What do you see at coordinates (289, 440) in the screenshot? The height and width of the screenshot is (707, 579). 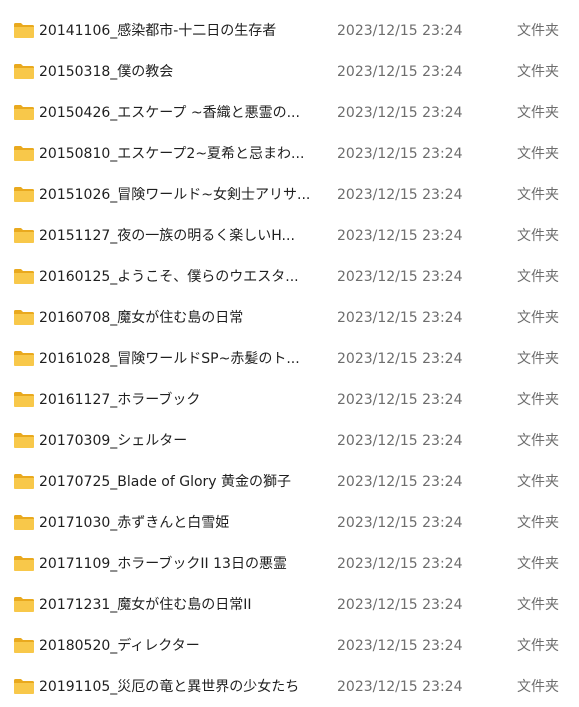 I see `list-item: 20170309_シェルター 2023/12/15 23:24 文件夹` at bounding box center [289, 440].